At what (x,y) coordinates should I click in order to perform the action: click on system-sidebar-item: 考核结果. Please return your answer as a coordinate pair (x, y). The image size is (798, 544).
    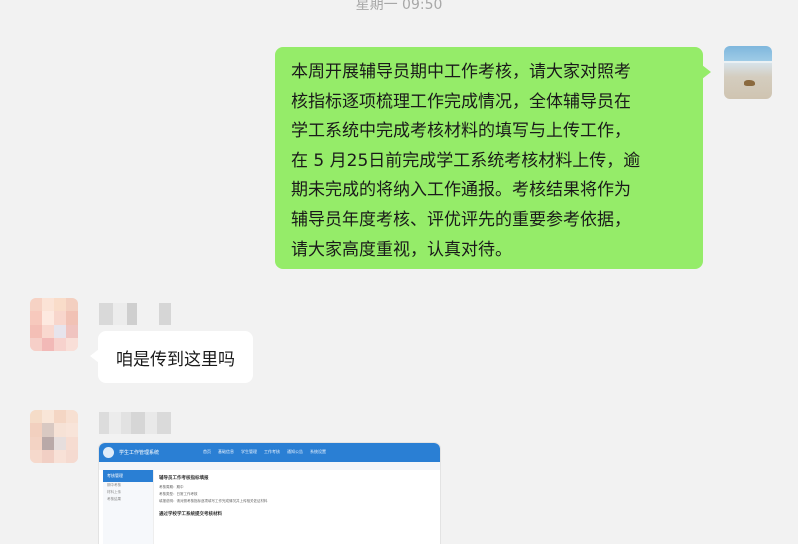
    Looking at the image, I should click on (114, 499).